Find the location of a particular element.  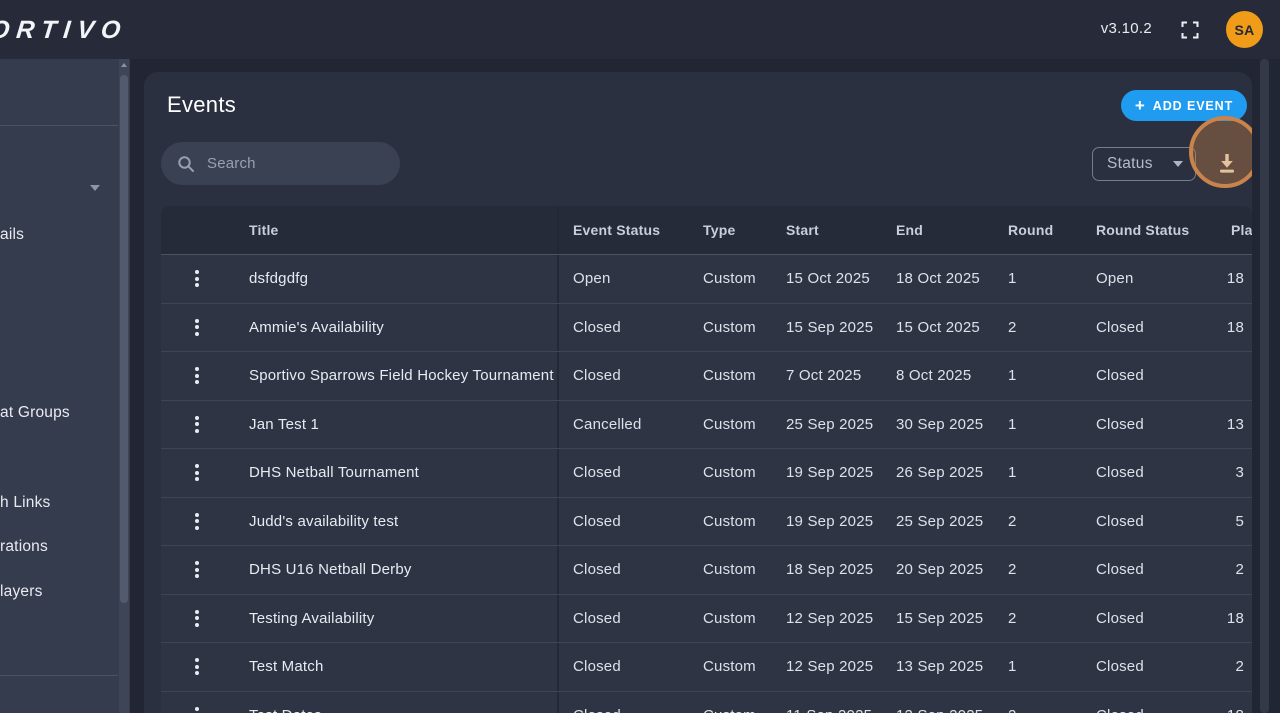

search-icon is located at coordinates (186, 164).